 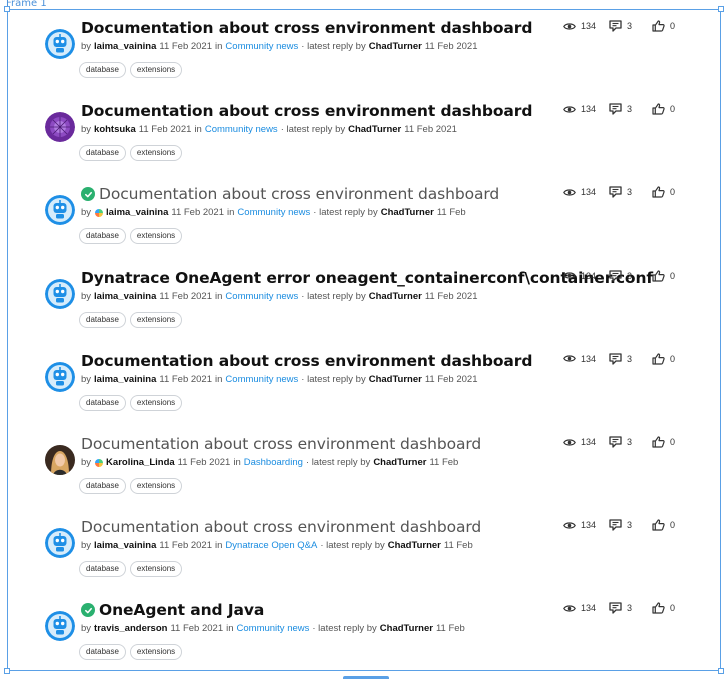 What do you see at coordinates (115, 129) in the screenshot?
I see `author-link: kohtsuka` at bounding box center [115, 129].